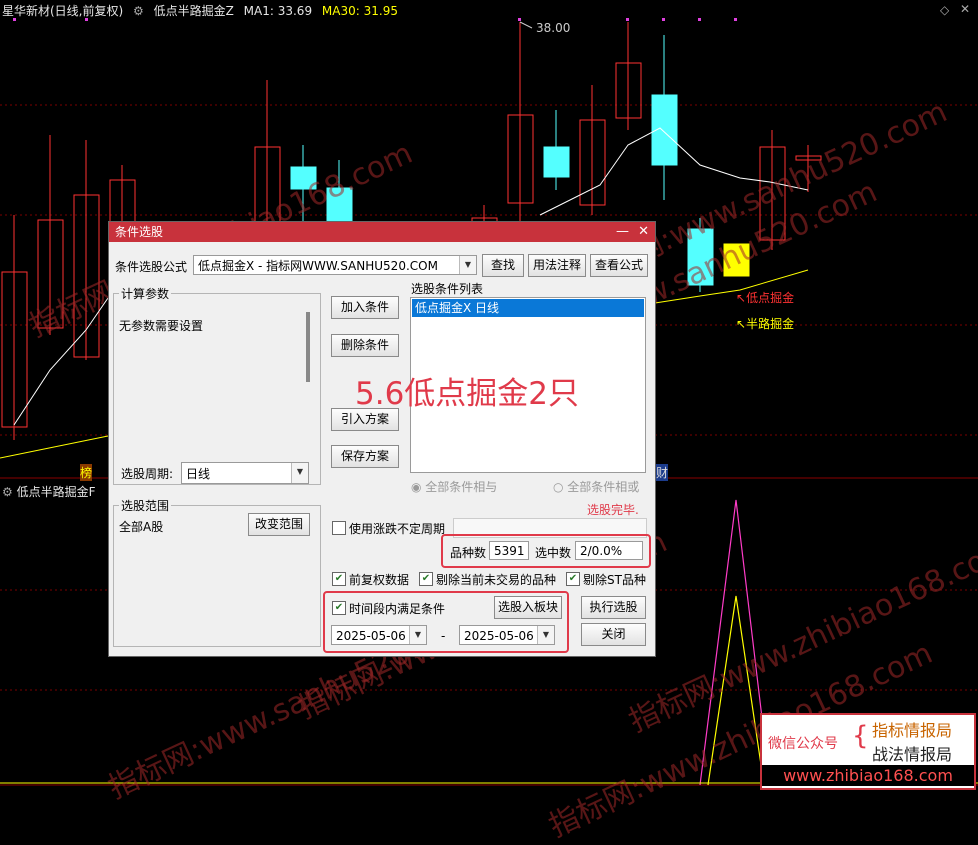 The height and width of the screenshot is (845, 978). Describe the element at coordinates (454, 486) in the screenshot. I see `radio-and: ◉ 全部条件相与` at that location.